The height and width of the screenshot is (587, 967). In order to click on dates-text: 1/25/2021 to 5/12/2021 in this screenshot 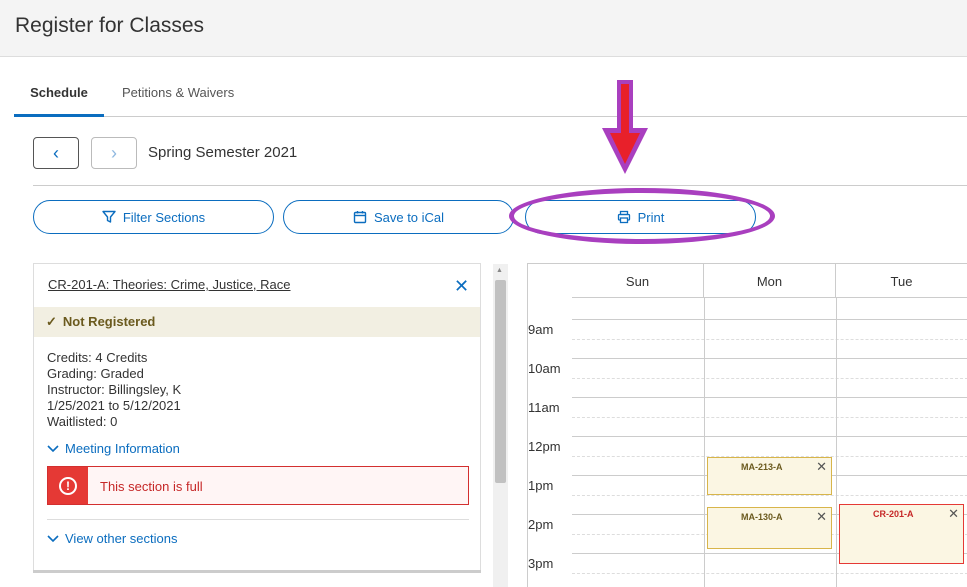, I will do `click(114, 405)`.